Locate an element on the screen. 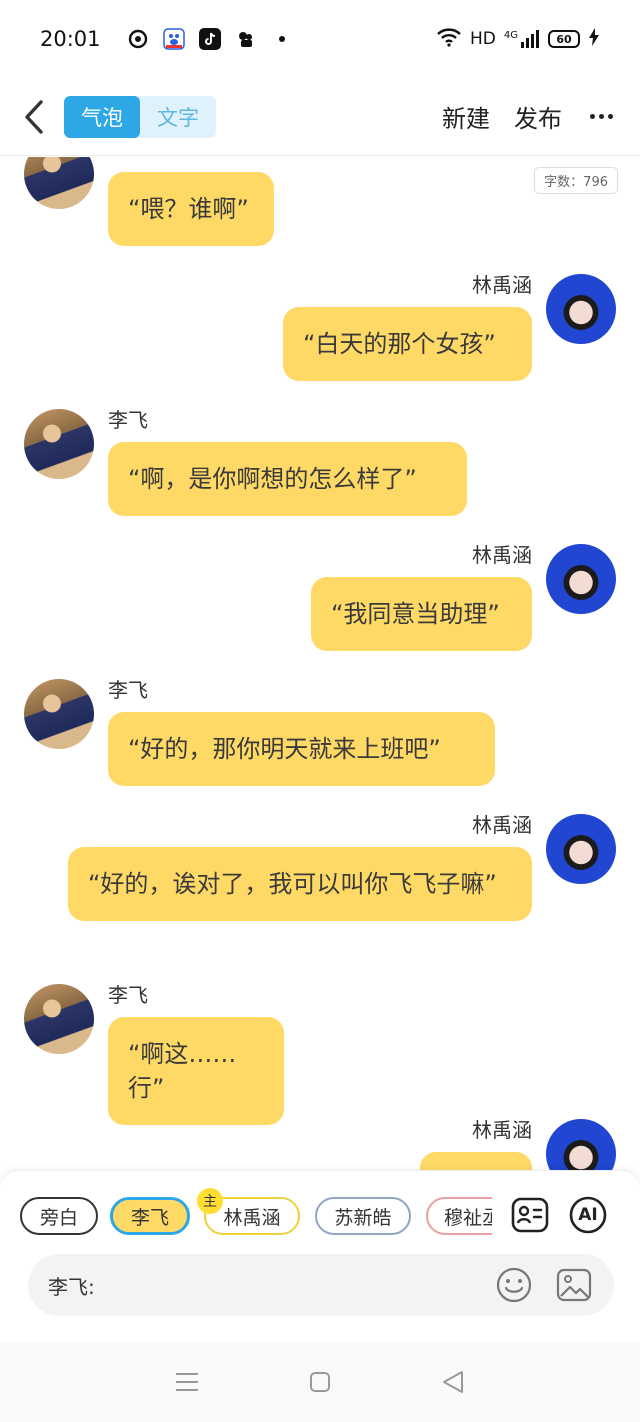 The image size is (640, 1422). contact-card-icon is located at coordinates (530, 1215).